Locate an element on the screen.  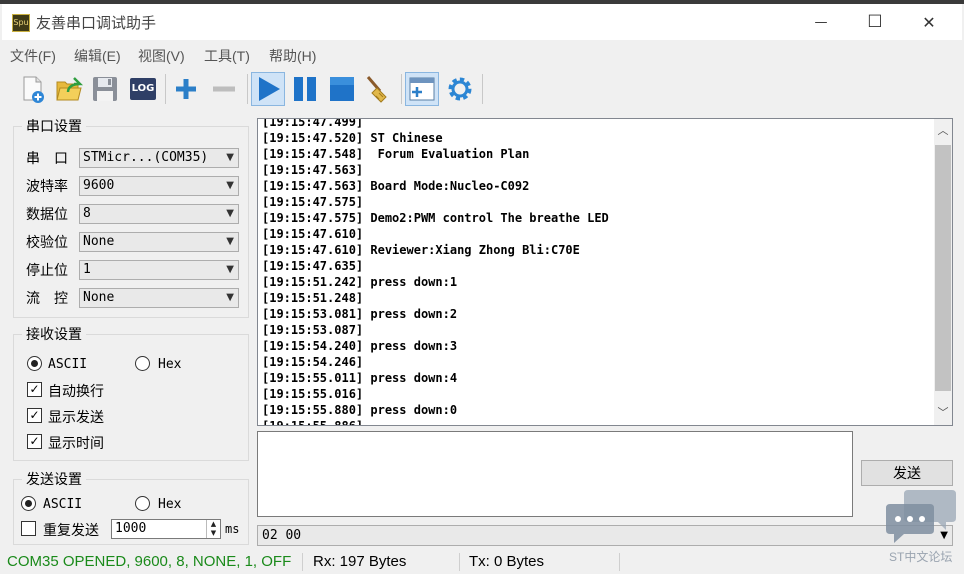
new-window-button is located at coordinates (422, 89).